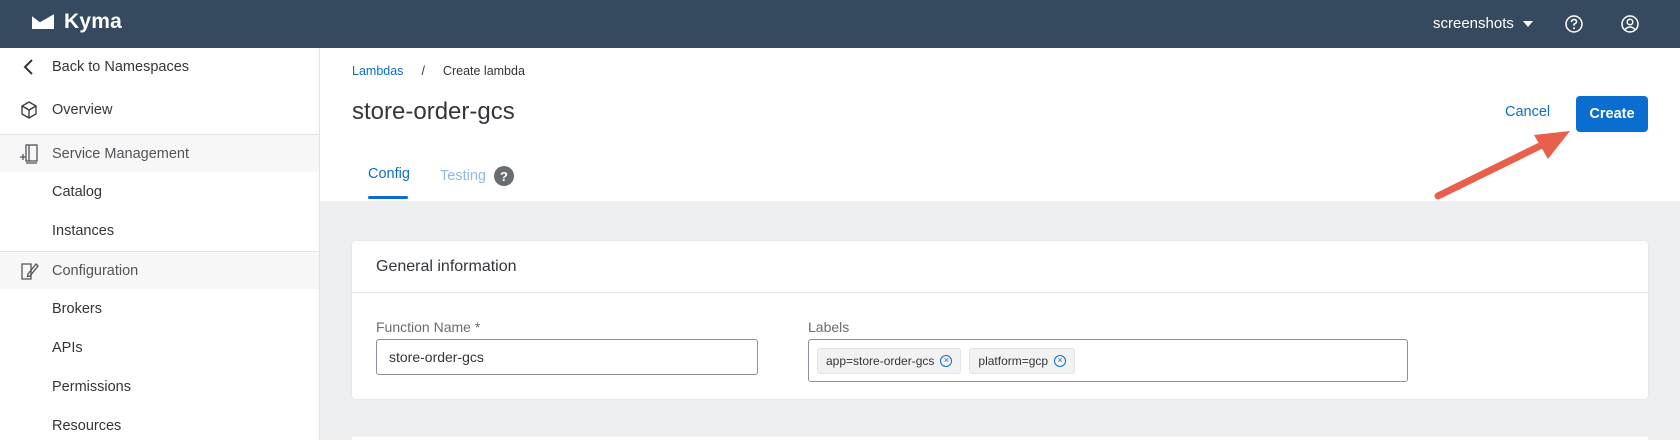  Describe the element at coordinates (77, 309) in the screenshot. I see `brokers-label: Brokers` at that location.